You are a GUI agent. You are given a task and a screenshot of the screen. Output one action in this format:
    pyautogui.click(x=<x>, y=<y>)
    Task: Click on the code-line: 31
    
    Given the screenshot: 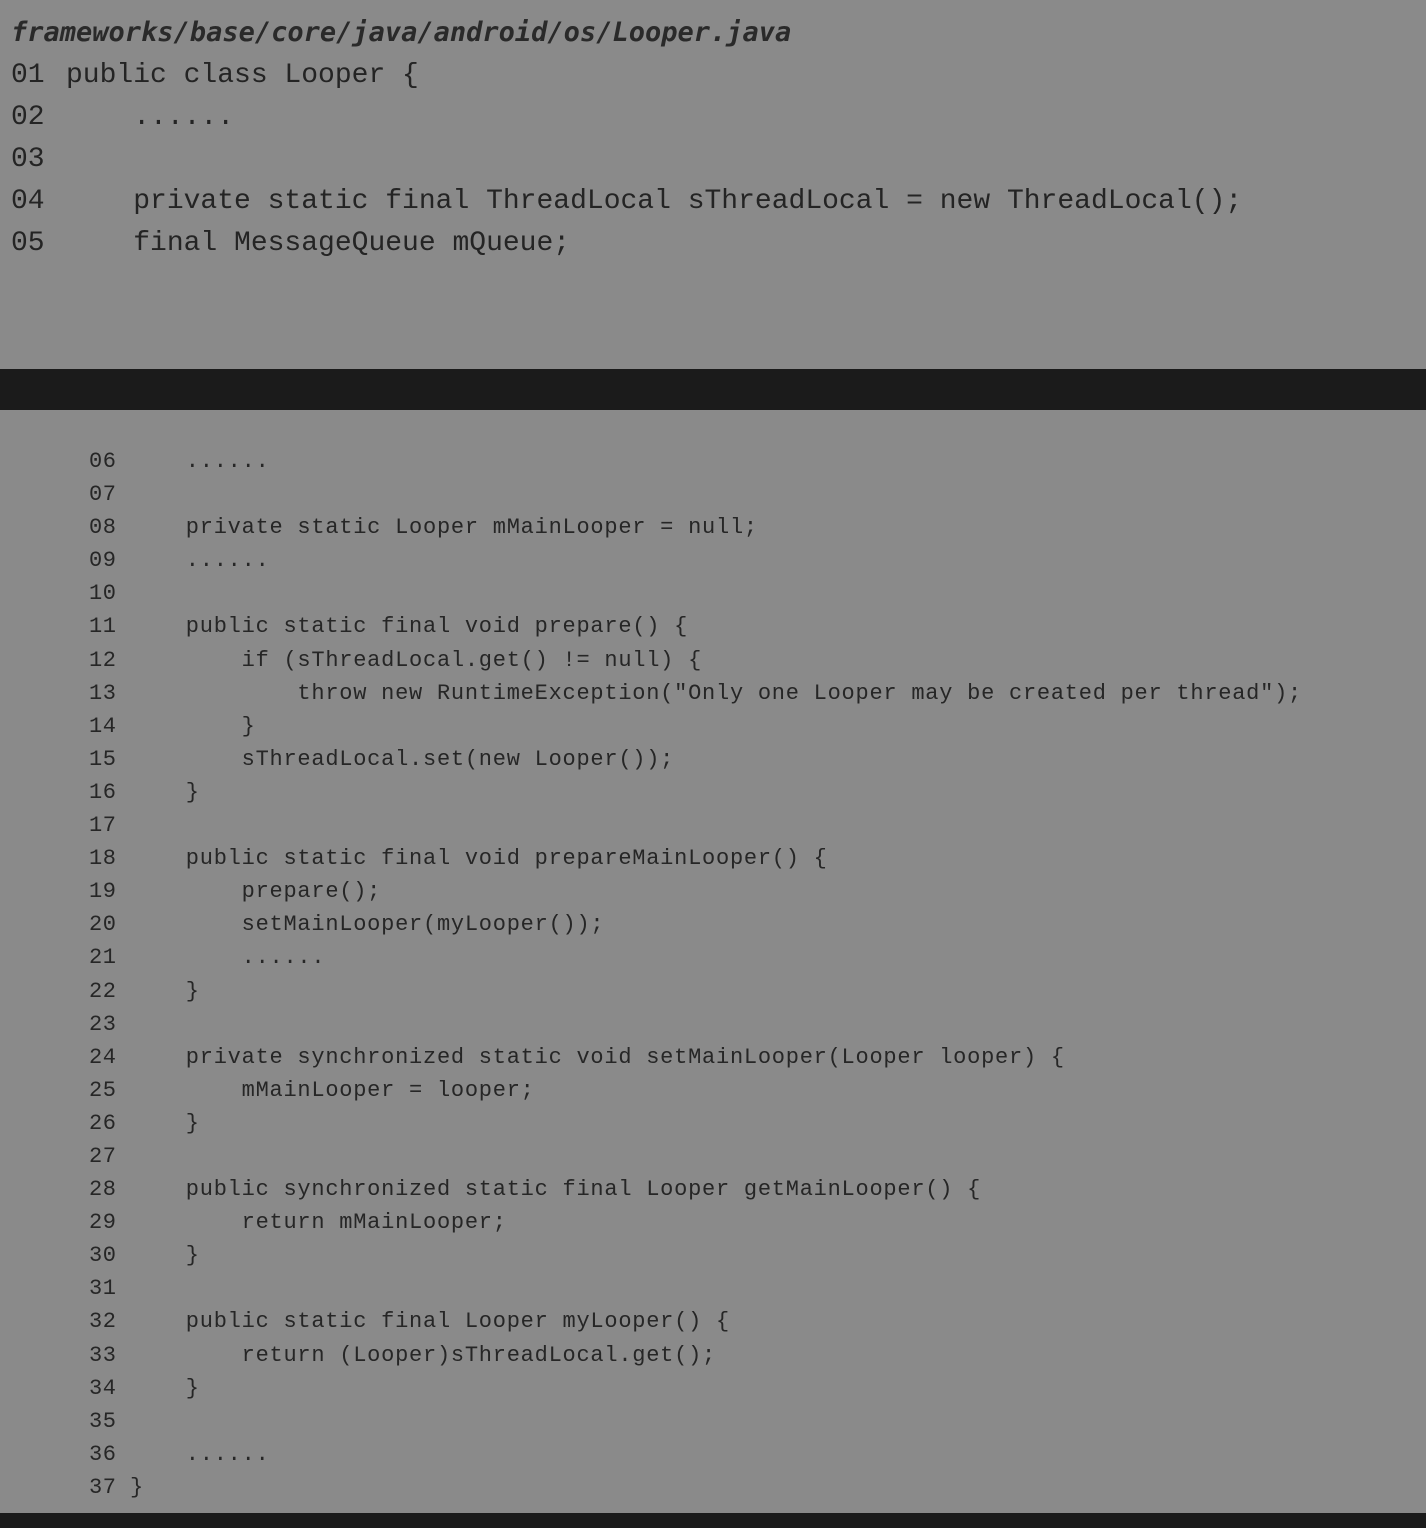 What is the action you would take?
    pyautogui.click(x=695, y=1288)
    